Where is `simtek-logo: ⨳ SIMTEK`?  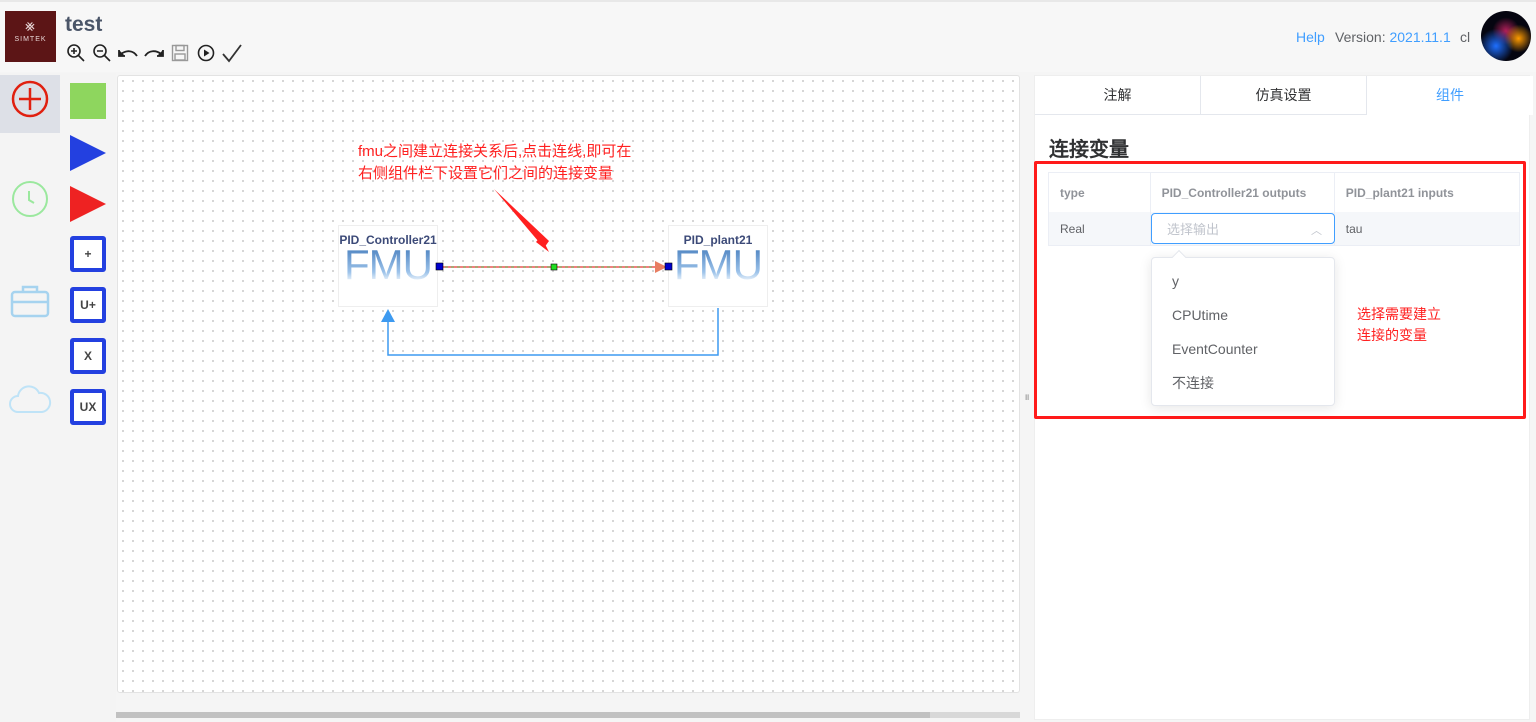 simtek-logo: ⨳ SIMTEK is located at coordinates (30, 36).